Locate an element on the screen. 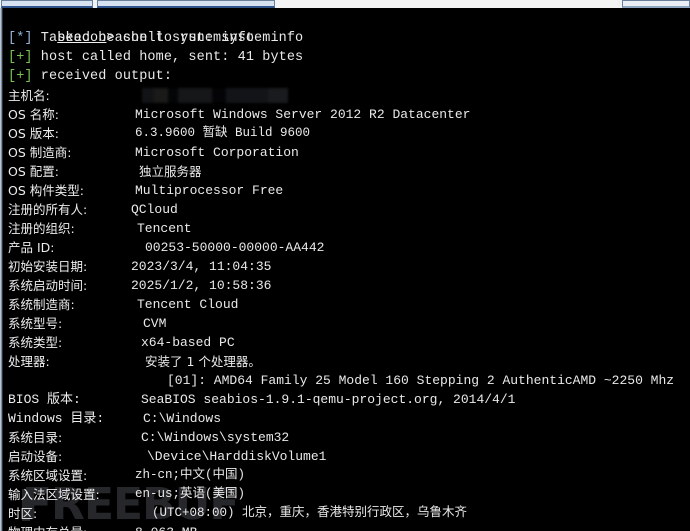 The width and height of the screenshot is (690, 531). systeminfo-value: \Device\HarddiskVolume1 is located at coordinates (237, 456).